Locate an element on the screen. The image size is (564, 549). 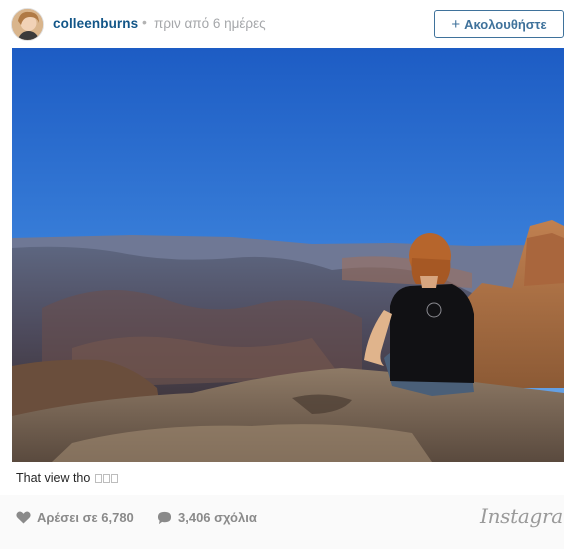
comments-label: 3,406 σχόλια is located at coordinates (217, 517).